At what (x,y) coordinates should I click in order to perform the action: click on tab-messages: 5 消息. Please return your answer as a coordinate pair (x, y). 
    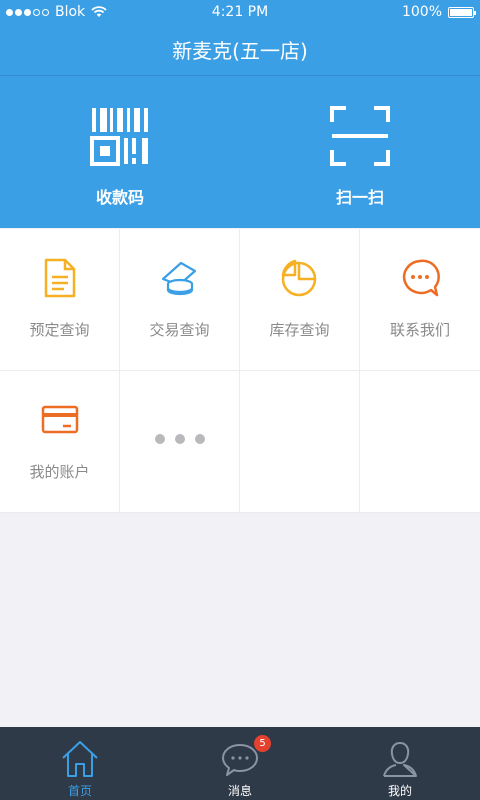
    Looking at the image, I should click on (240, 763).